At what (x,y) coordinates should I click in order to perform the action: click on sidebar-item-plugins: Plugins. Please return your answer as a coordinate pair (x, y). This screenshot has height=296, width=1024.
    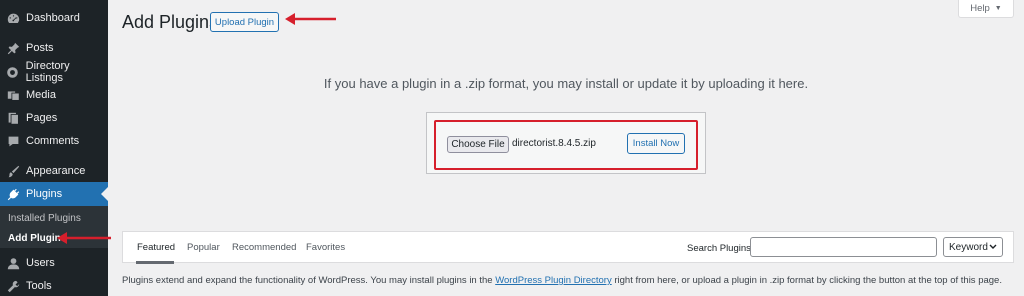
    Looking at the image, I should click on (54, 194).